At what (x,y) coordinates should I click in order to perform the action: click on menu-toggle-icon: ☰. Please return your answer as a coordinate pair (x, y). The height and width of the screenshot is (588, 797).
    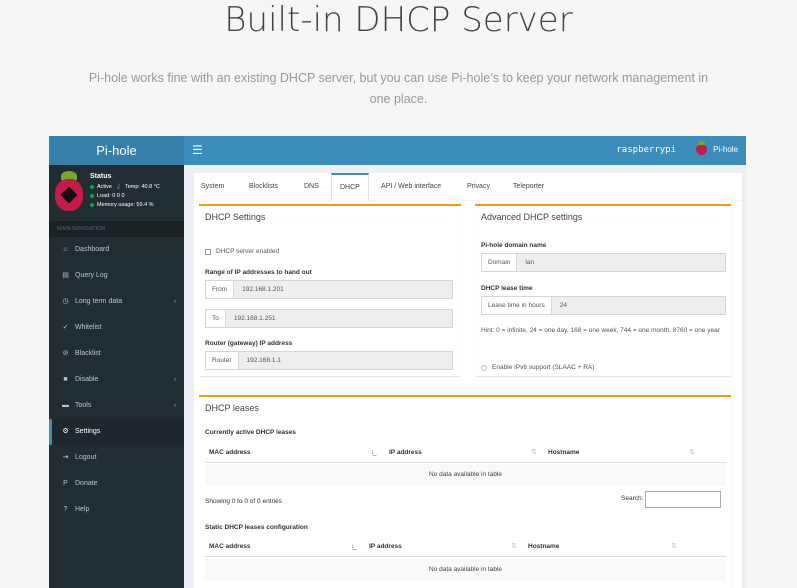
    Looking at the image, I should click on (197, 150).